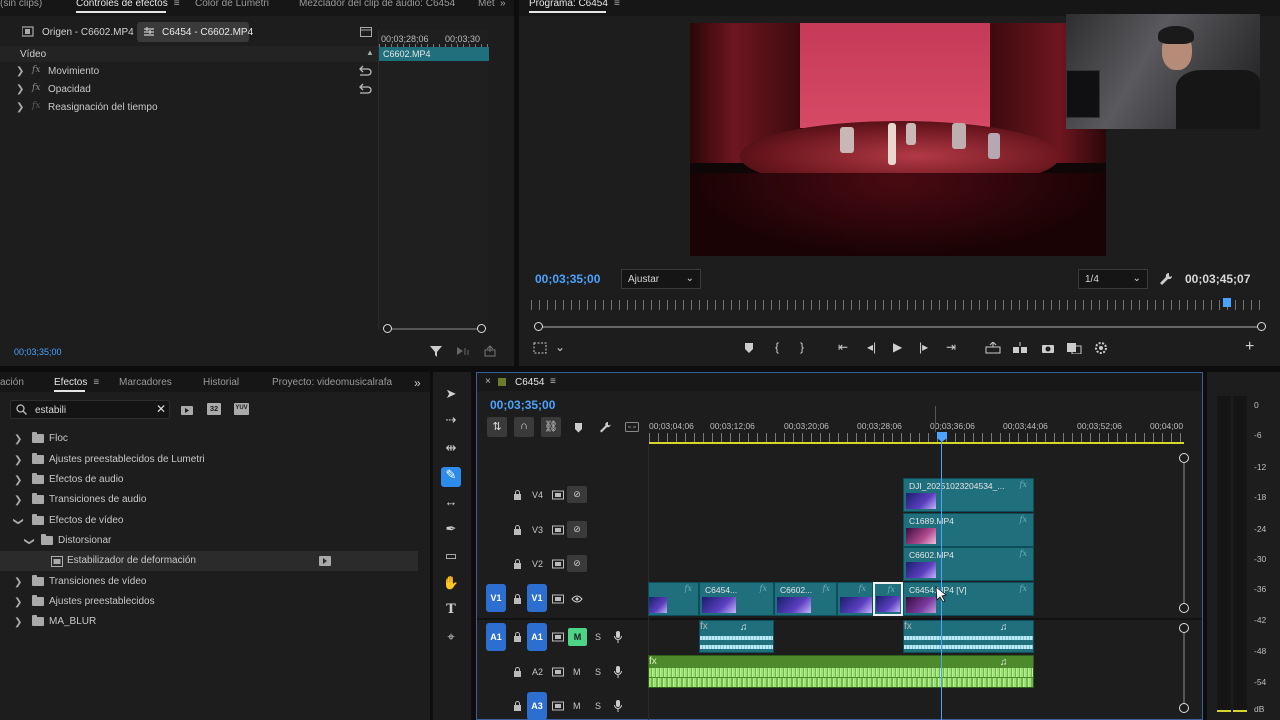  Describe the element at coordinates (496, 637) in the screenshot. I see `source-patch-a1: A1` at that location.